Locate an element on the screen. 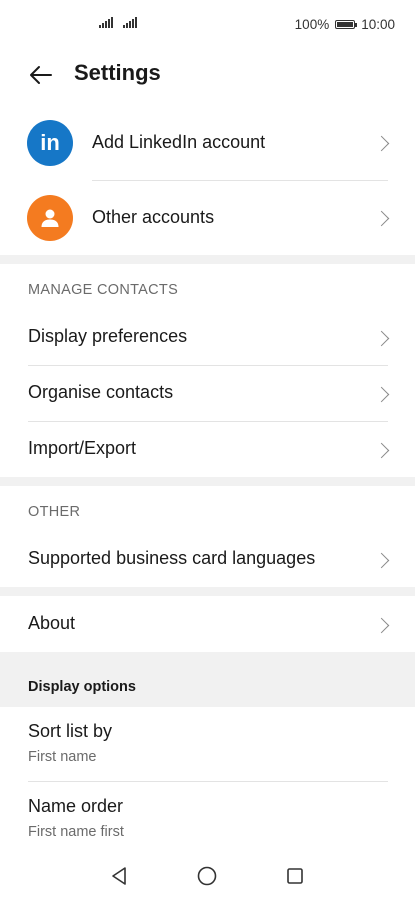  supported-business-card-languages-label: Supported business card languages is located at coordinates (172, 558).